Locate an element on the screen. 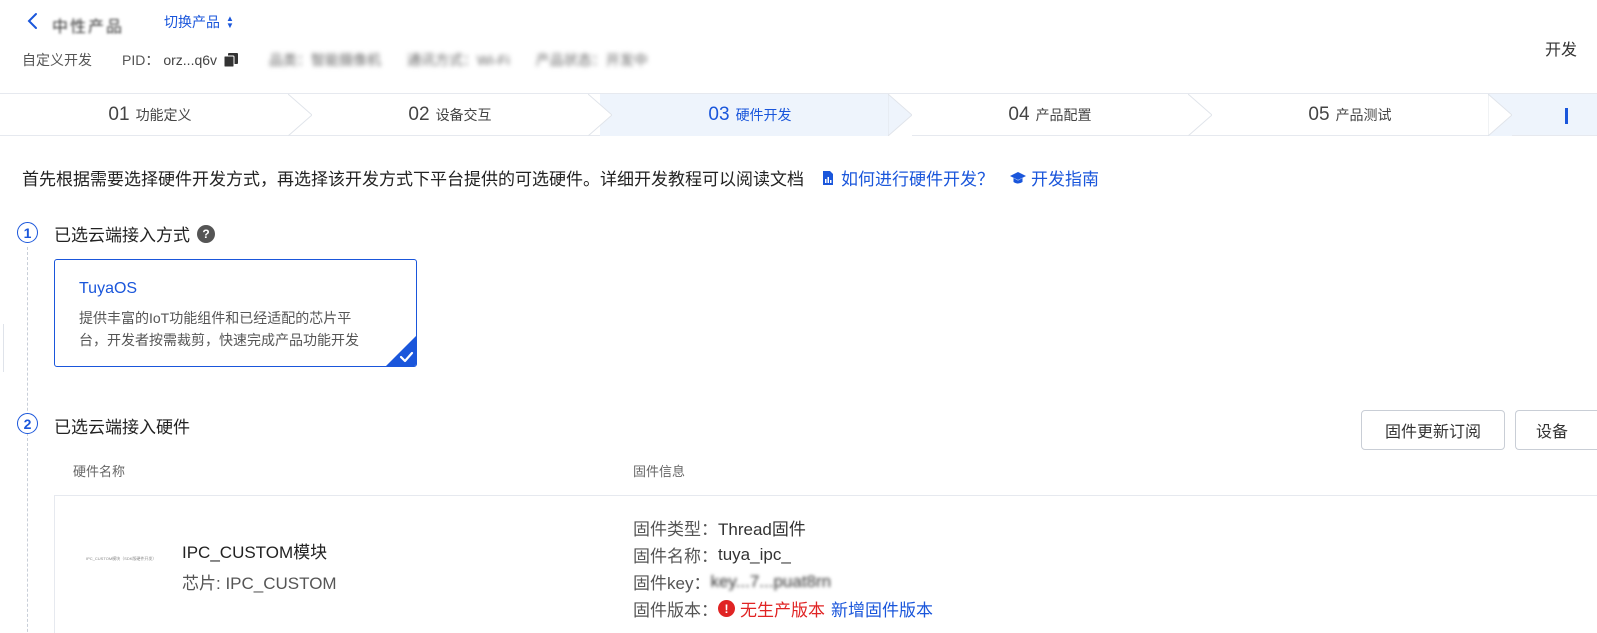 The height and width of the screenshot is (633, 1597). section-title-text: 已选云端接入硬件 is located at coordinates (122, 427).